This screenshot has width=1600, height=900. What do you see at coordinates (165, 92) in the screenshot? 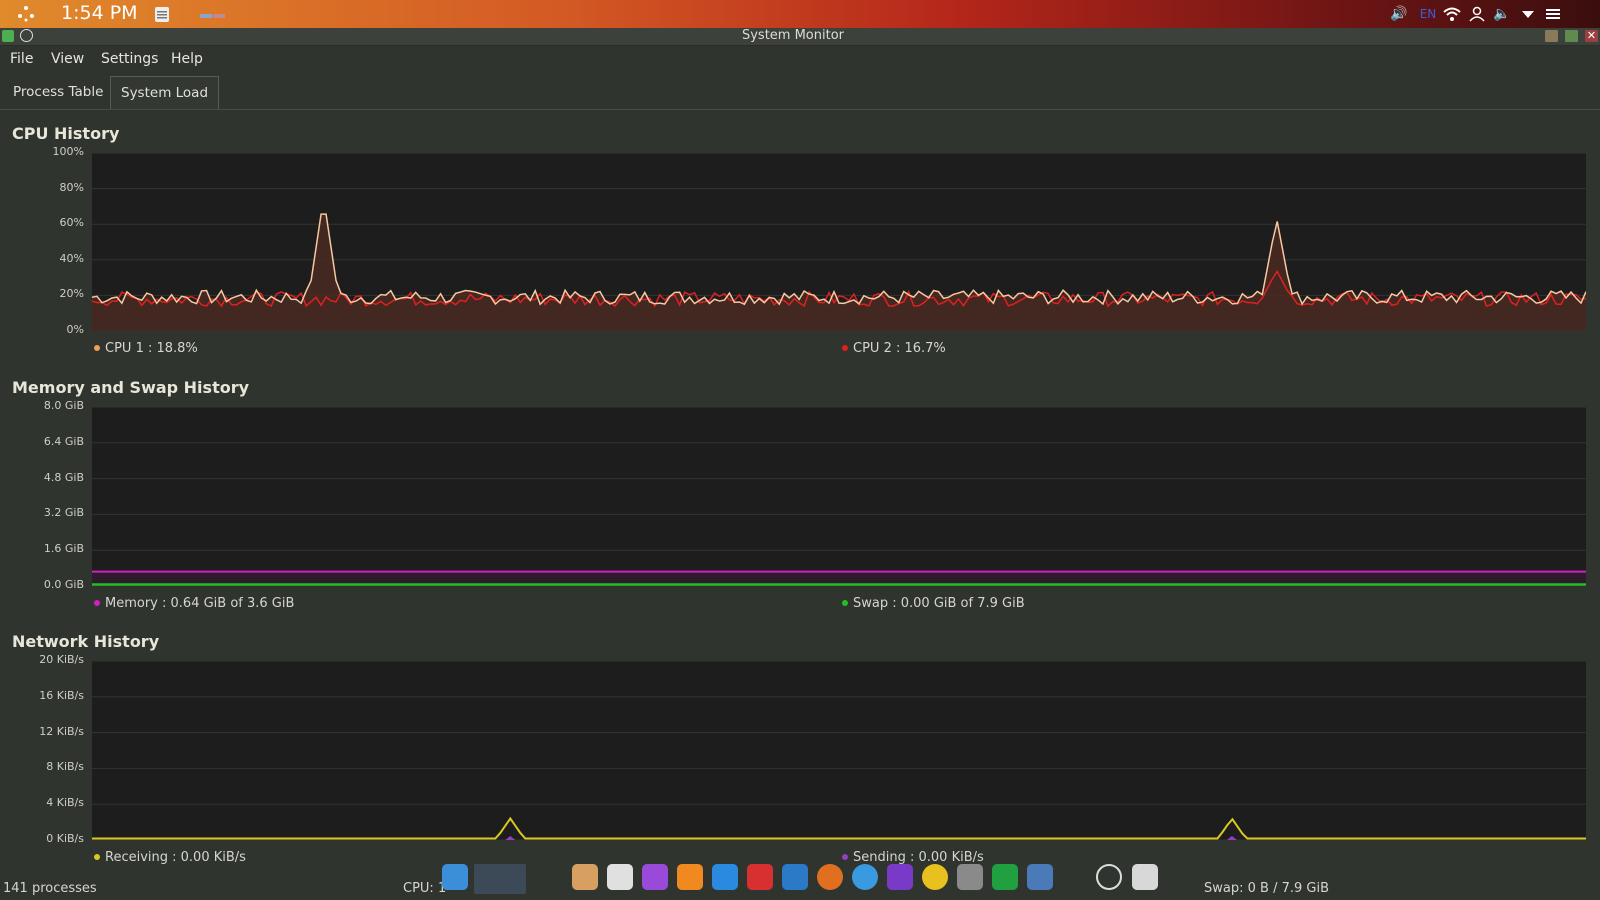
I see `tab-system-load: System Load` at bounding box center [165, 92].